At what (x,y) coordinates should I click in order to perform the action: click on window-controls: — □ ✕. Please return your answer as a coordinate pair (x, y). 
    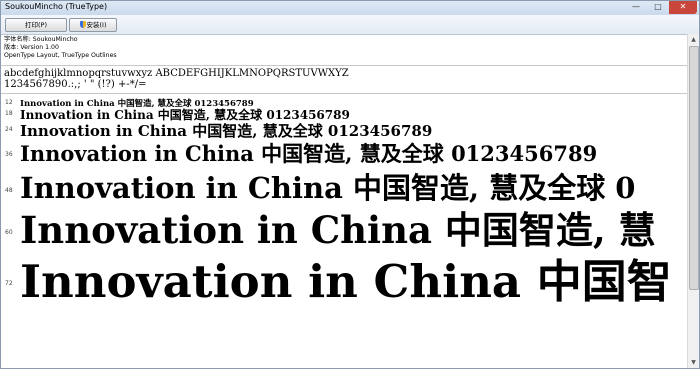
    Looking at the image, I should click on (661, 7).